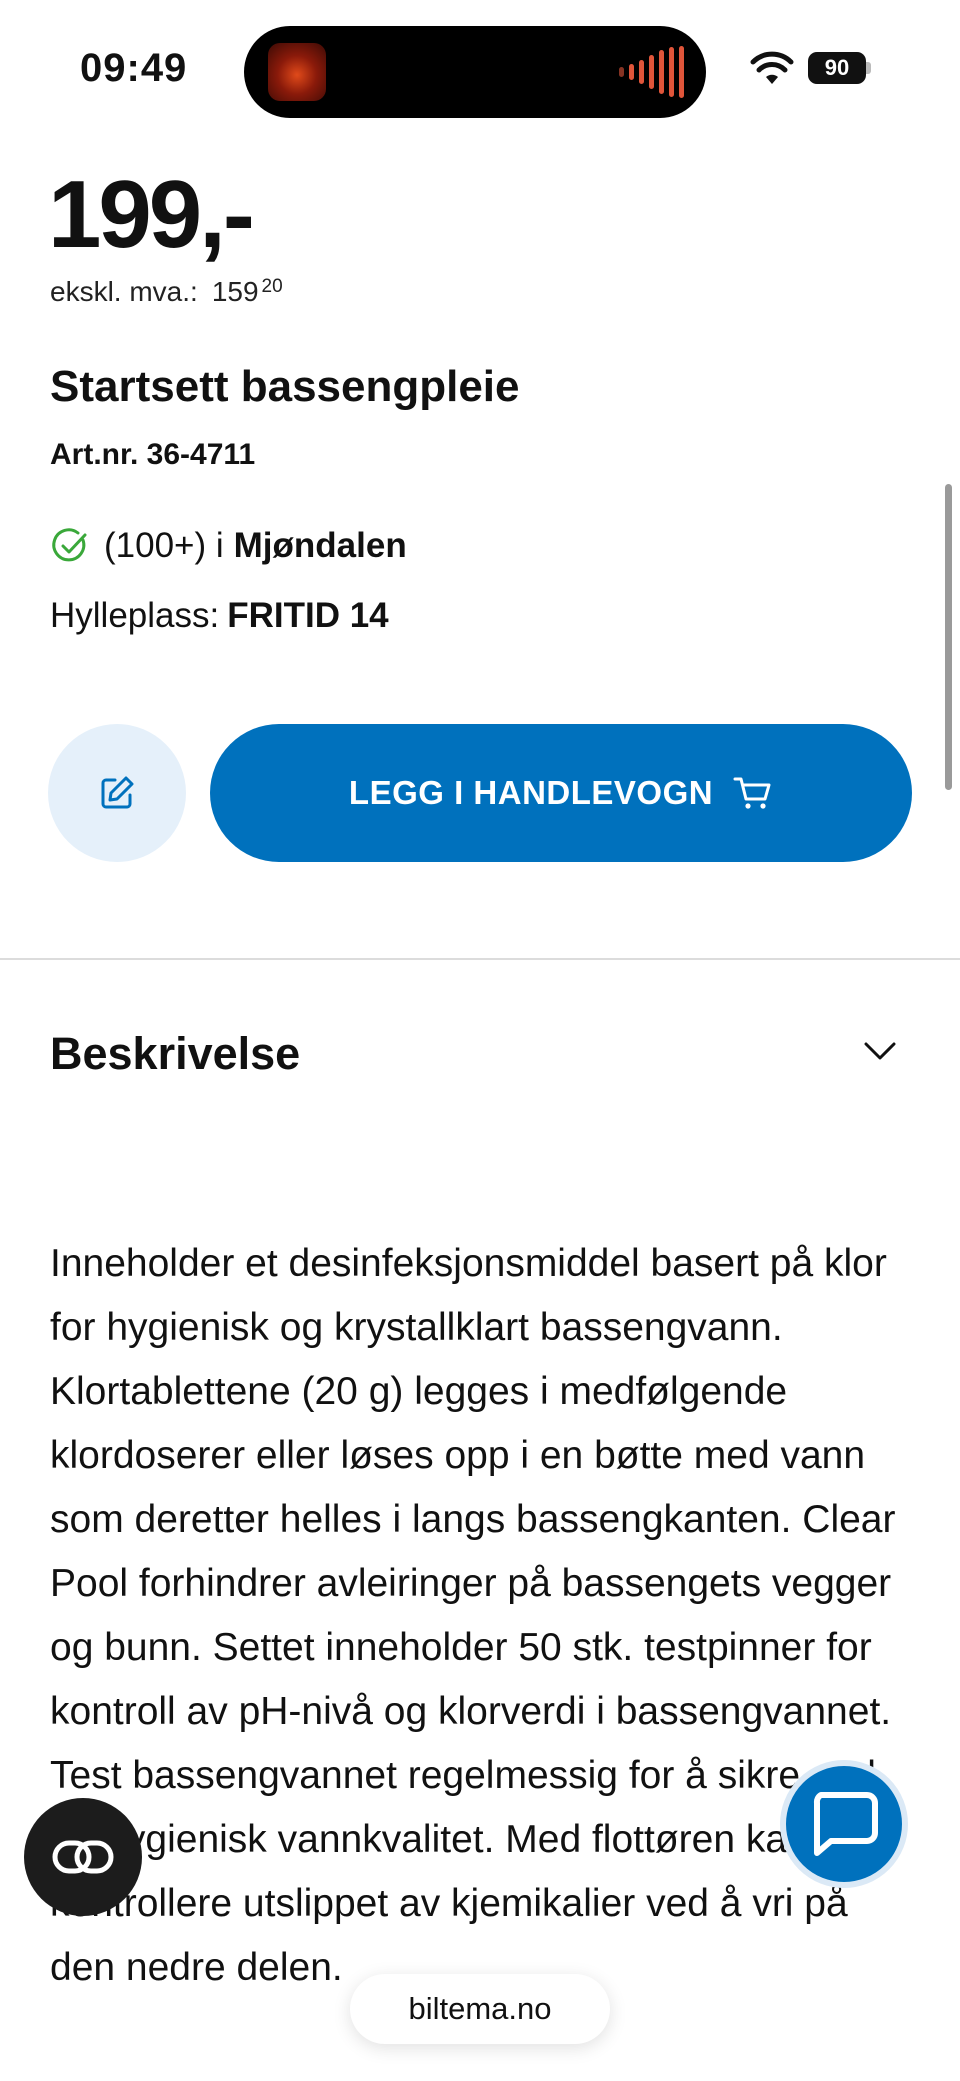 The height and width of the screenshot is (2081, 960). Describe the element at coordinates (651, 72) in the screenshot. I see `audio-waveform-icon` at that location.